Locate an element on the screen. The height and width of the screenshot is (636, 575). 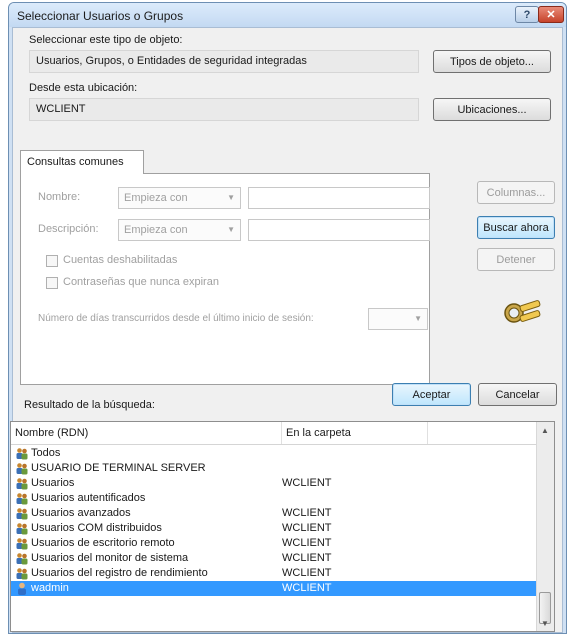
table-row: USUARIO DE TERMINAL SERVER is located at coordinates (274, 468).